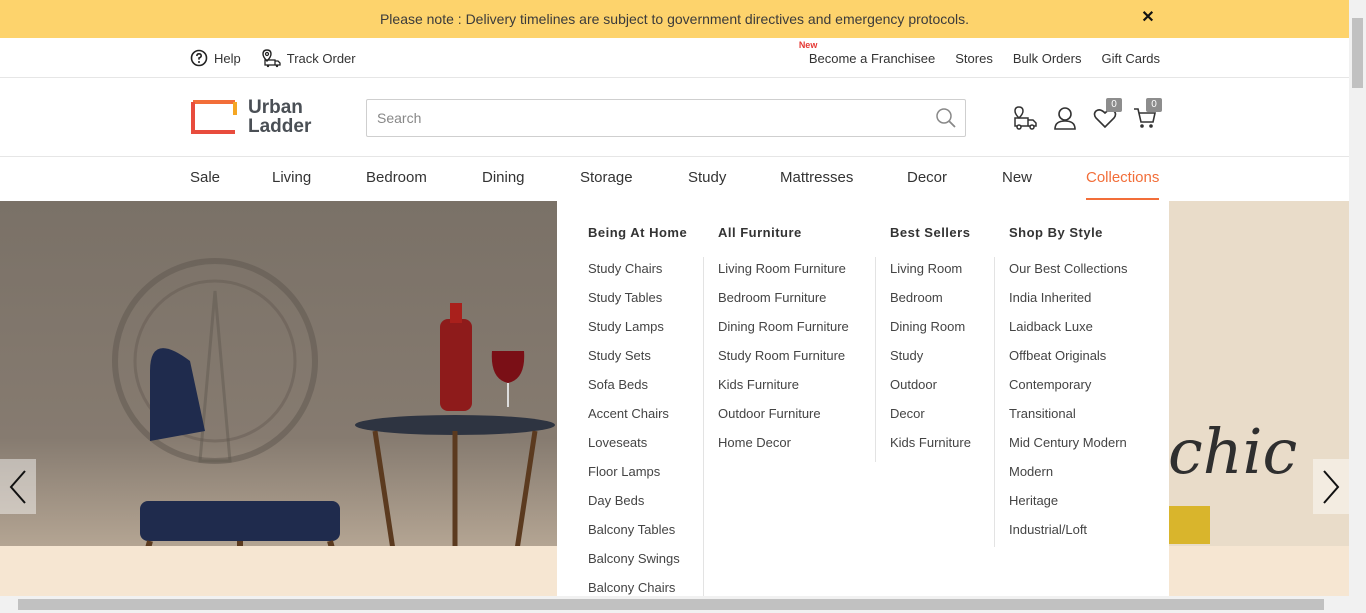 Image resolution: width=1366 pixels, height=613 pixels. Describe the element at coordinates (872, 58) in the screenshot. I see `franchise-label: Become a Franchisee` at that location.